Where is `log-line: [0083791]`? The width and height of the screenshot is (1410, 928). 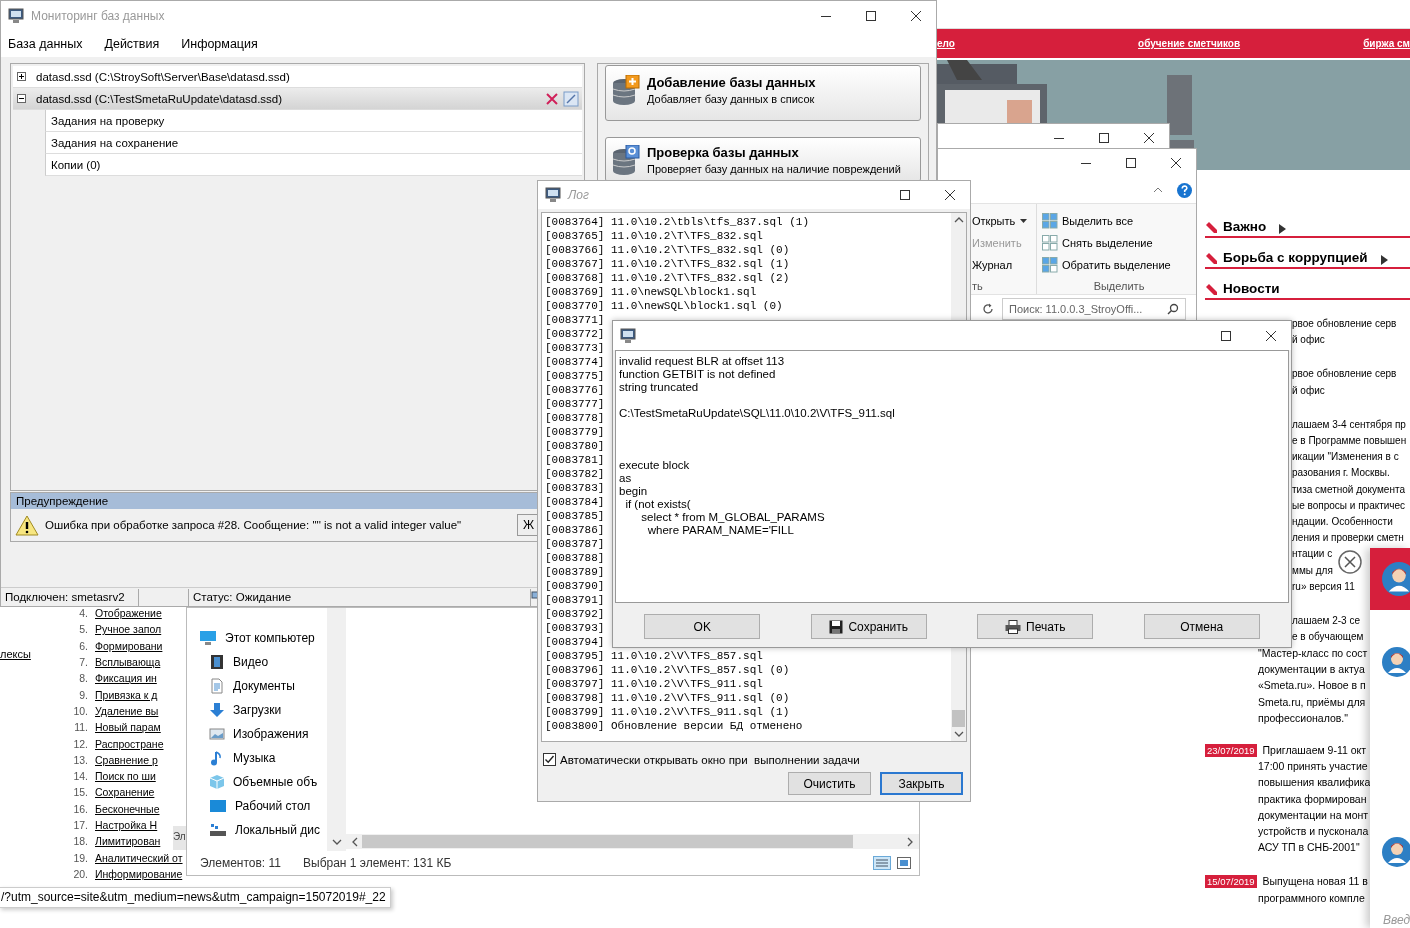 log-line: [0083791] is located at coordinates (575, 600).